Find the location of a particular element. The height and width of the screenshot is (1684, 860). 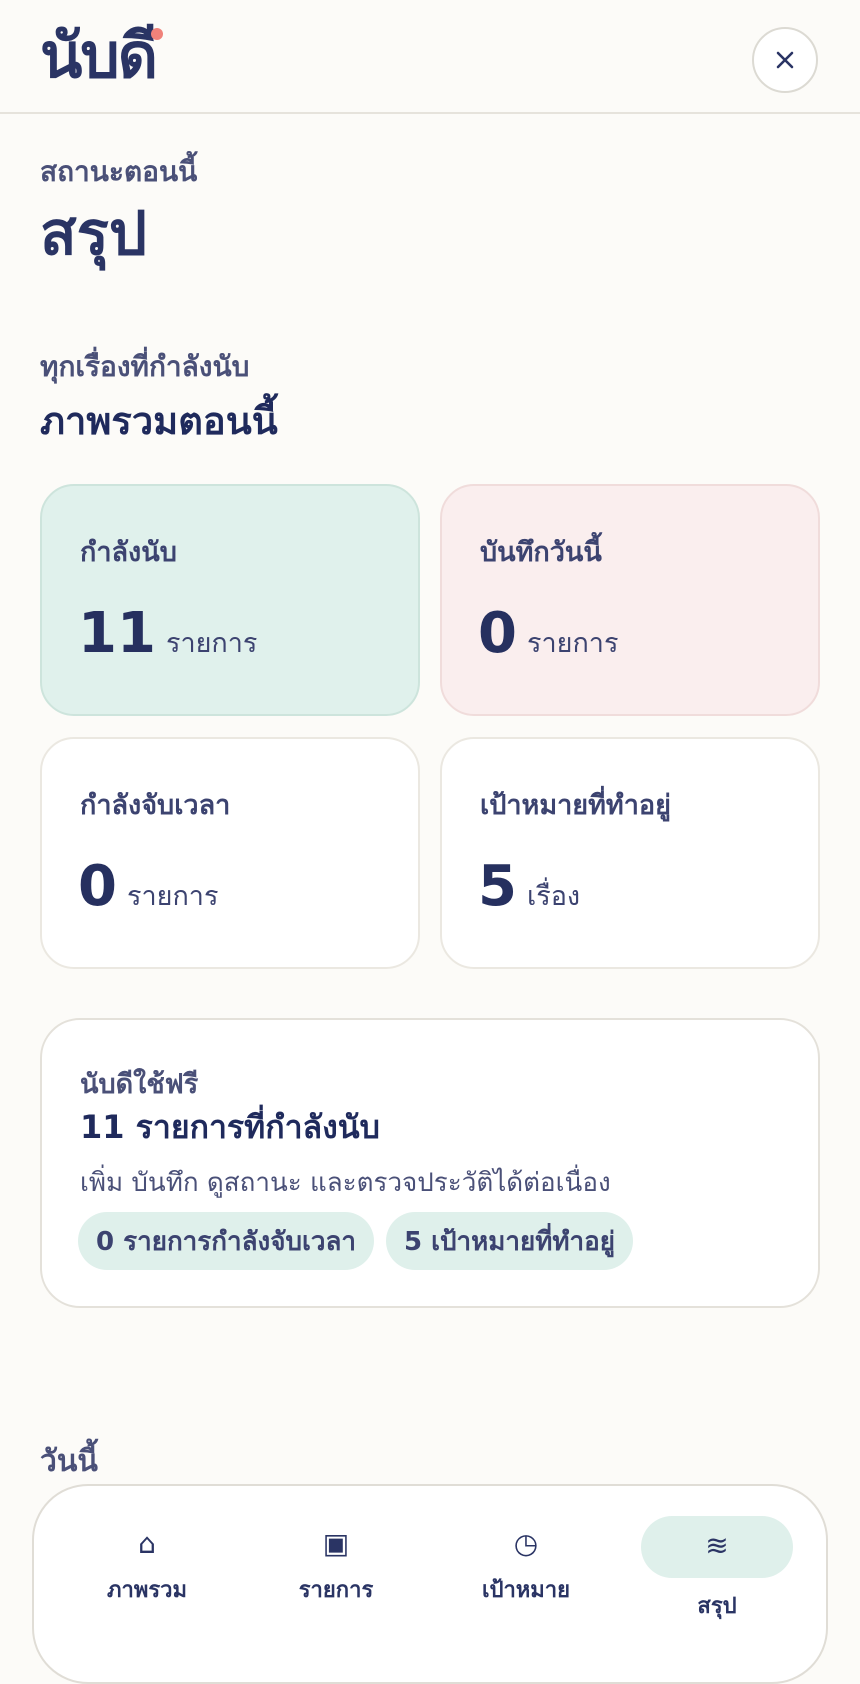

list-icon: ▣ is located at coordinates (336, 1543).